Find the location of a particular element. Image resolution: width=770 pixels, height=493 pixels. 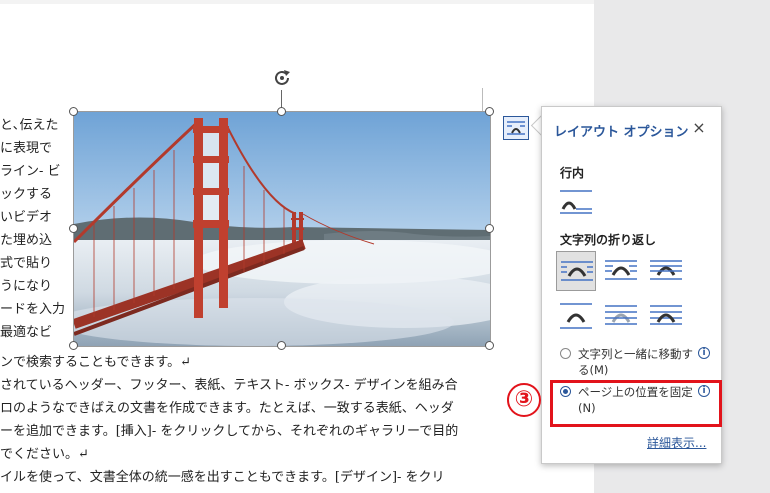

wrap-through-icon is located at coordinates (666, 270).